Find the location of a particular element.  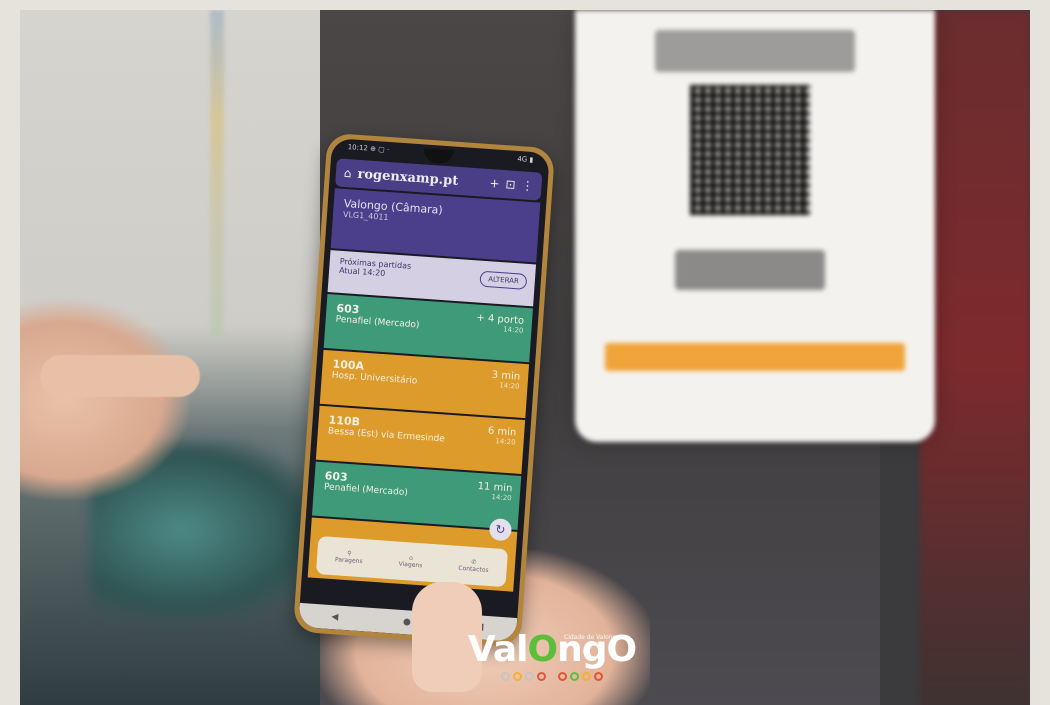

home-button-icon: ● is located at coordinates (407, 622).